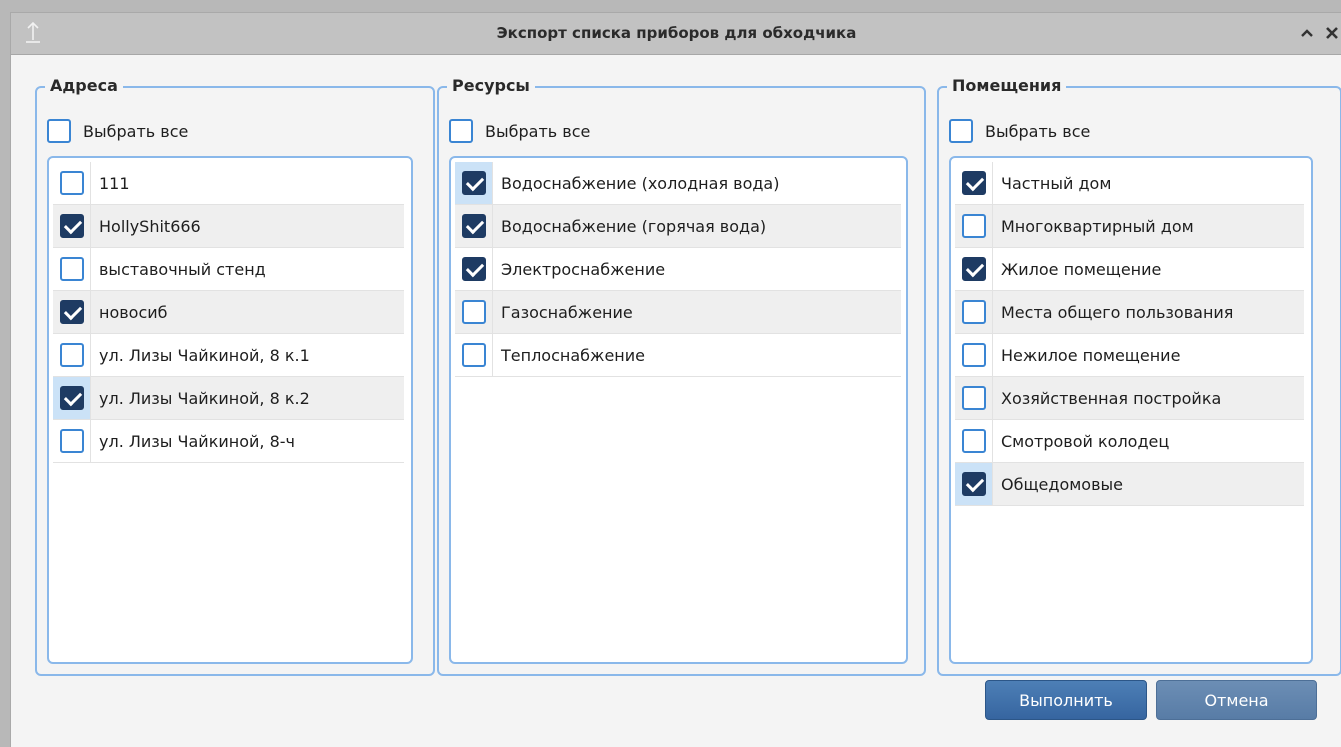 This screenshot has height=747, width=1341. I want to click on list-item: ул. Лизы Чайкиной, 8-ч, so click(228, 441).